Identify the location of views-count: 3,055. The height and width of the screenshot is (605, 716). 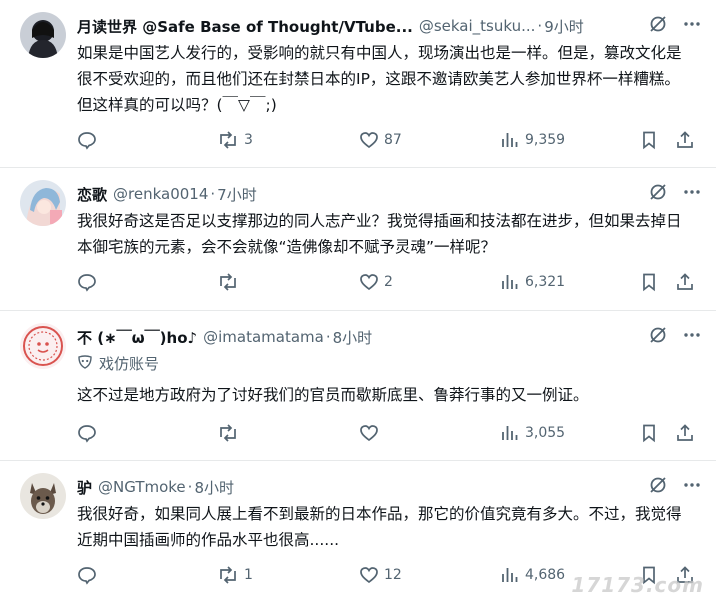
(545, 433).